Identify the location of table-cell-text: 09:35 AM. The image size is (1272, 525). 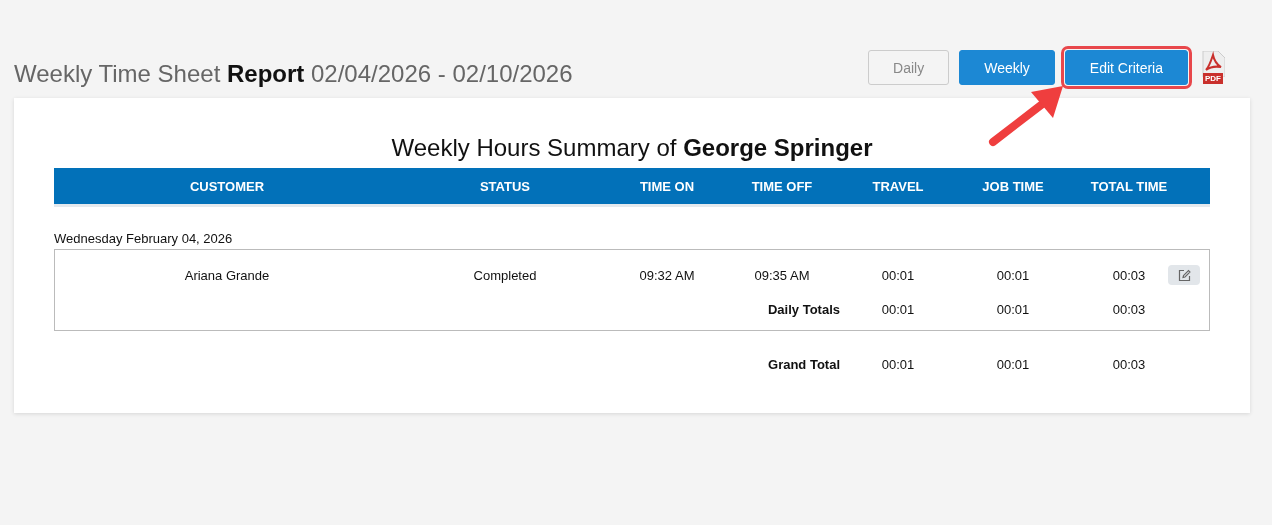
(782, 275).